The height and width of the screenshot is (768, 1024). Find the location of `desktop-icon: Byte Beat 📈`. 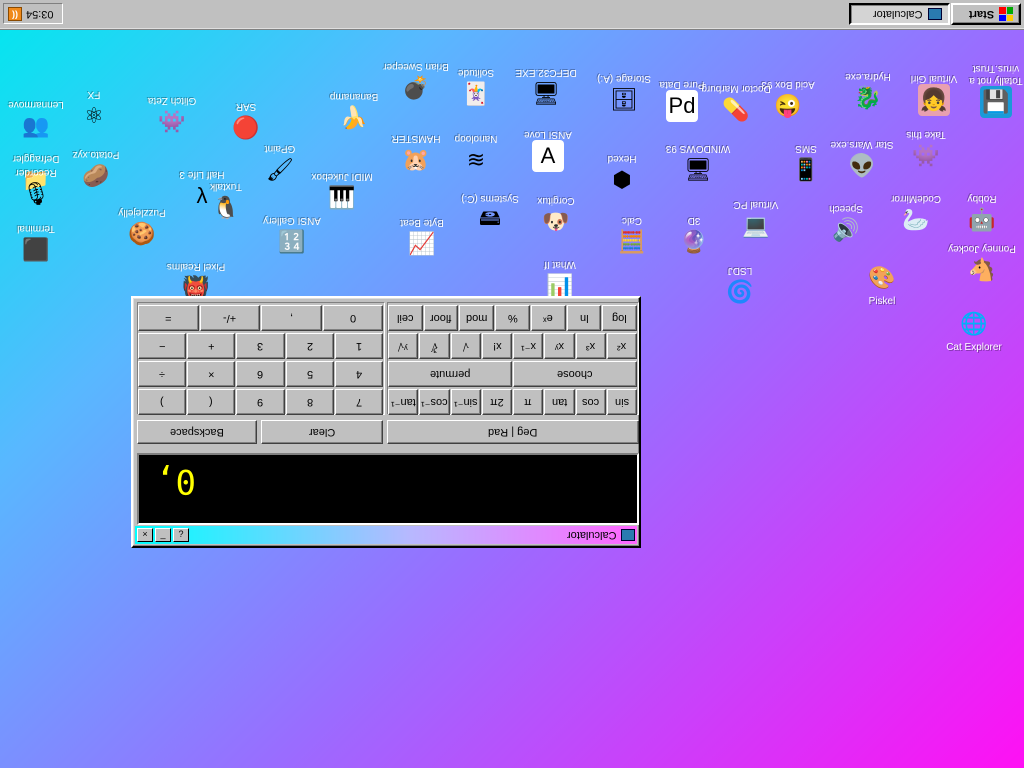

desktop-icon: Byte Beat 📈 is located at coordinates (422, 237).